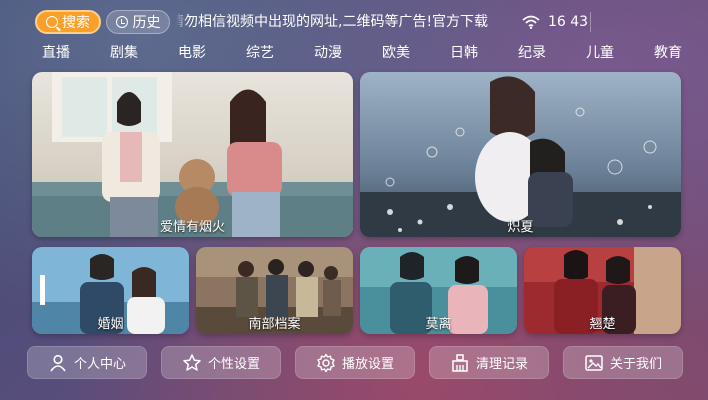  I want to click on small-card-1: 婚姻, so click(110, 290).